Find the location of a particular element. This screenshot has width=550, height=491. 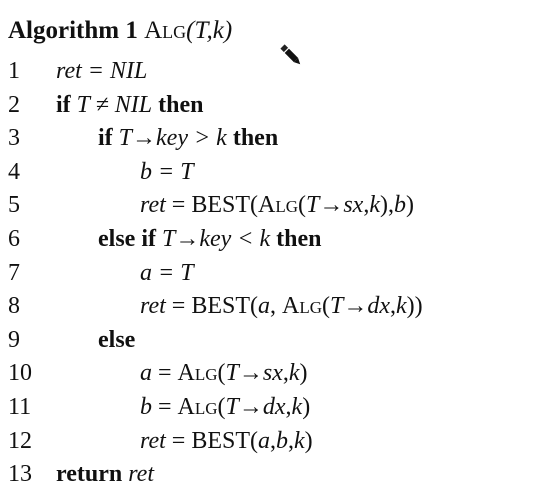

line-number: 7 is located at coordinates (14, 272).